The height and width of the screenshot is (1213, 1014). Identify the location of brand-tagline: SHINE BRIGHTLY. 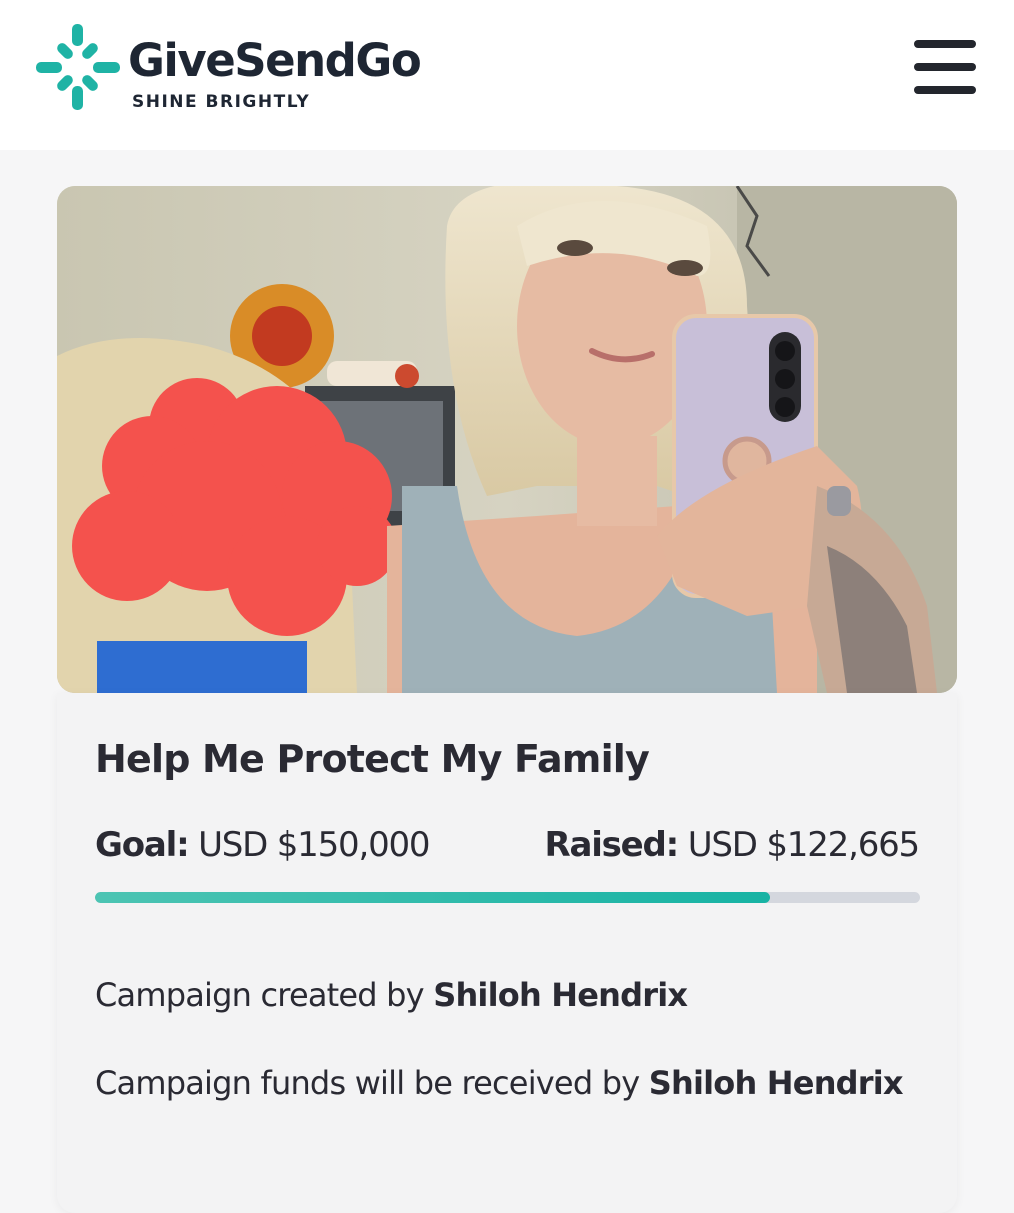
(221, 102).